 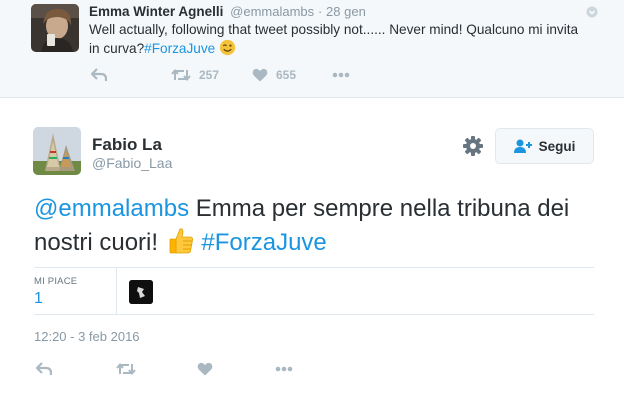 What do you see at coordinates (522, 146) in the screenshot?
I see `follow-user-icon` at bounding box center [522, 146].